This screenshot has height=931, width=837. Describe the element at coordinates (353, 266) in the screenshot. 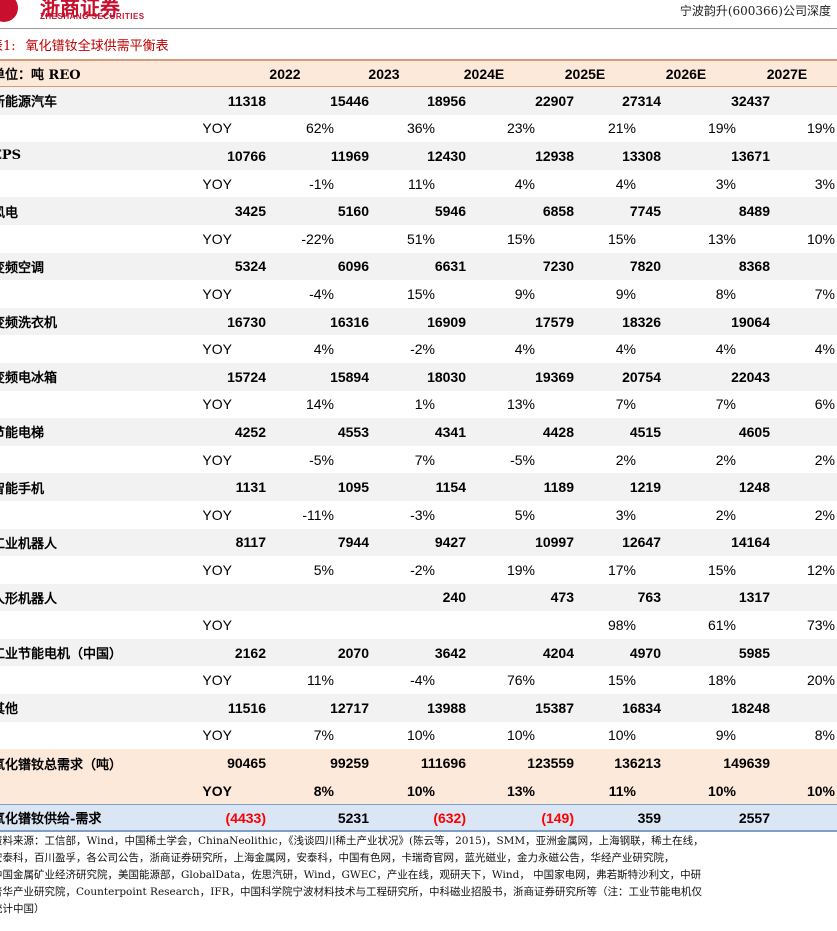

I see `value-cell: 6096` at that location.